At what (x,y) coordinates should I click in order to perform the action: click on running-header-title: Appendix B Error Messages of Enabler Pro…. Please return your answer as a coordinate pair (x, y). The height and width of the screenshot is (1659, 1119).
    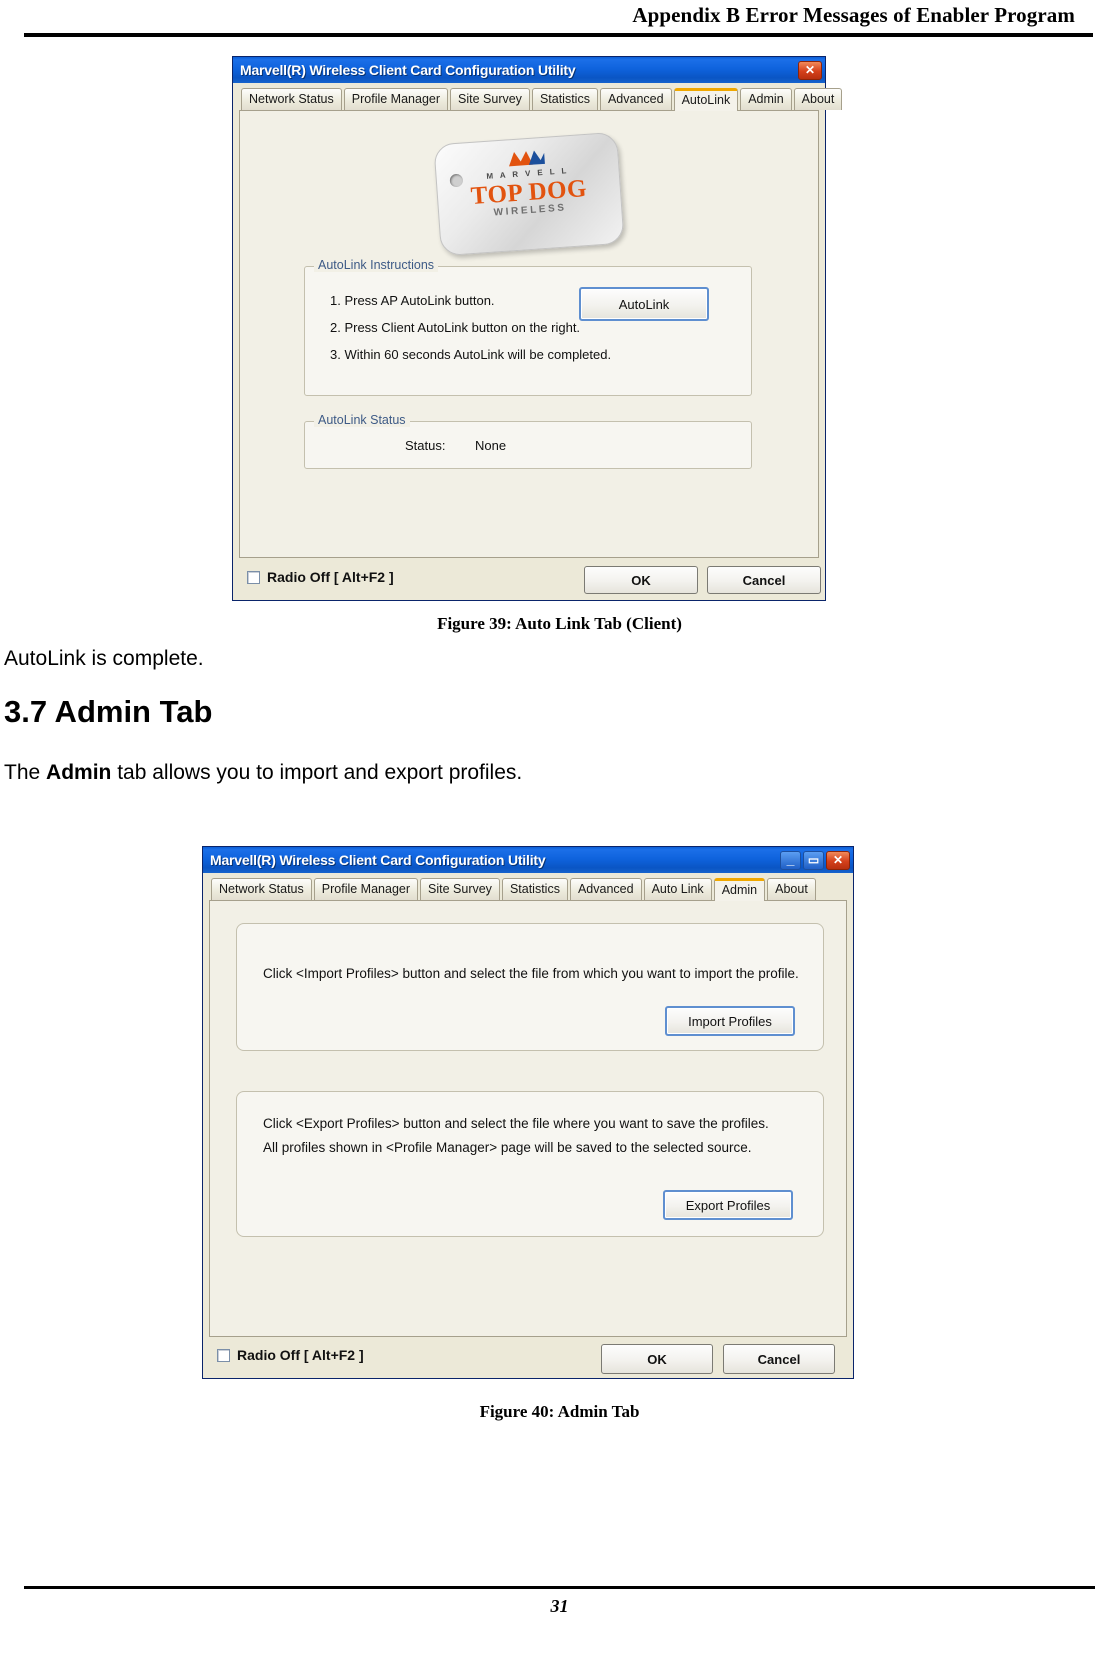
    Looking at the image, I should click on (853, 15).